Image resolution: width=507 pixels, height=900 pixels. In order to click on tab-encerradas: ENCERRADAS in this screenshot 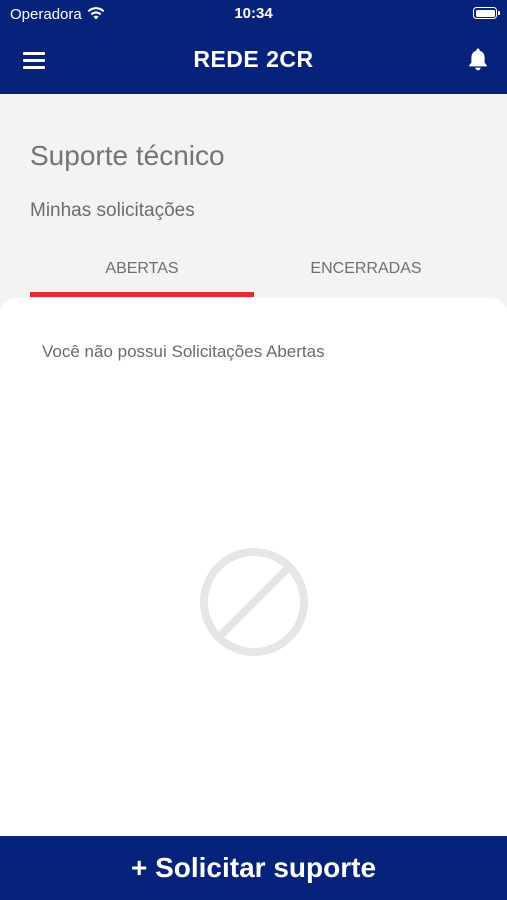, I will do `click(366, 274)`.